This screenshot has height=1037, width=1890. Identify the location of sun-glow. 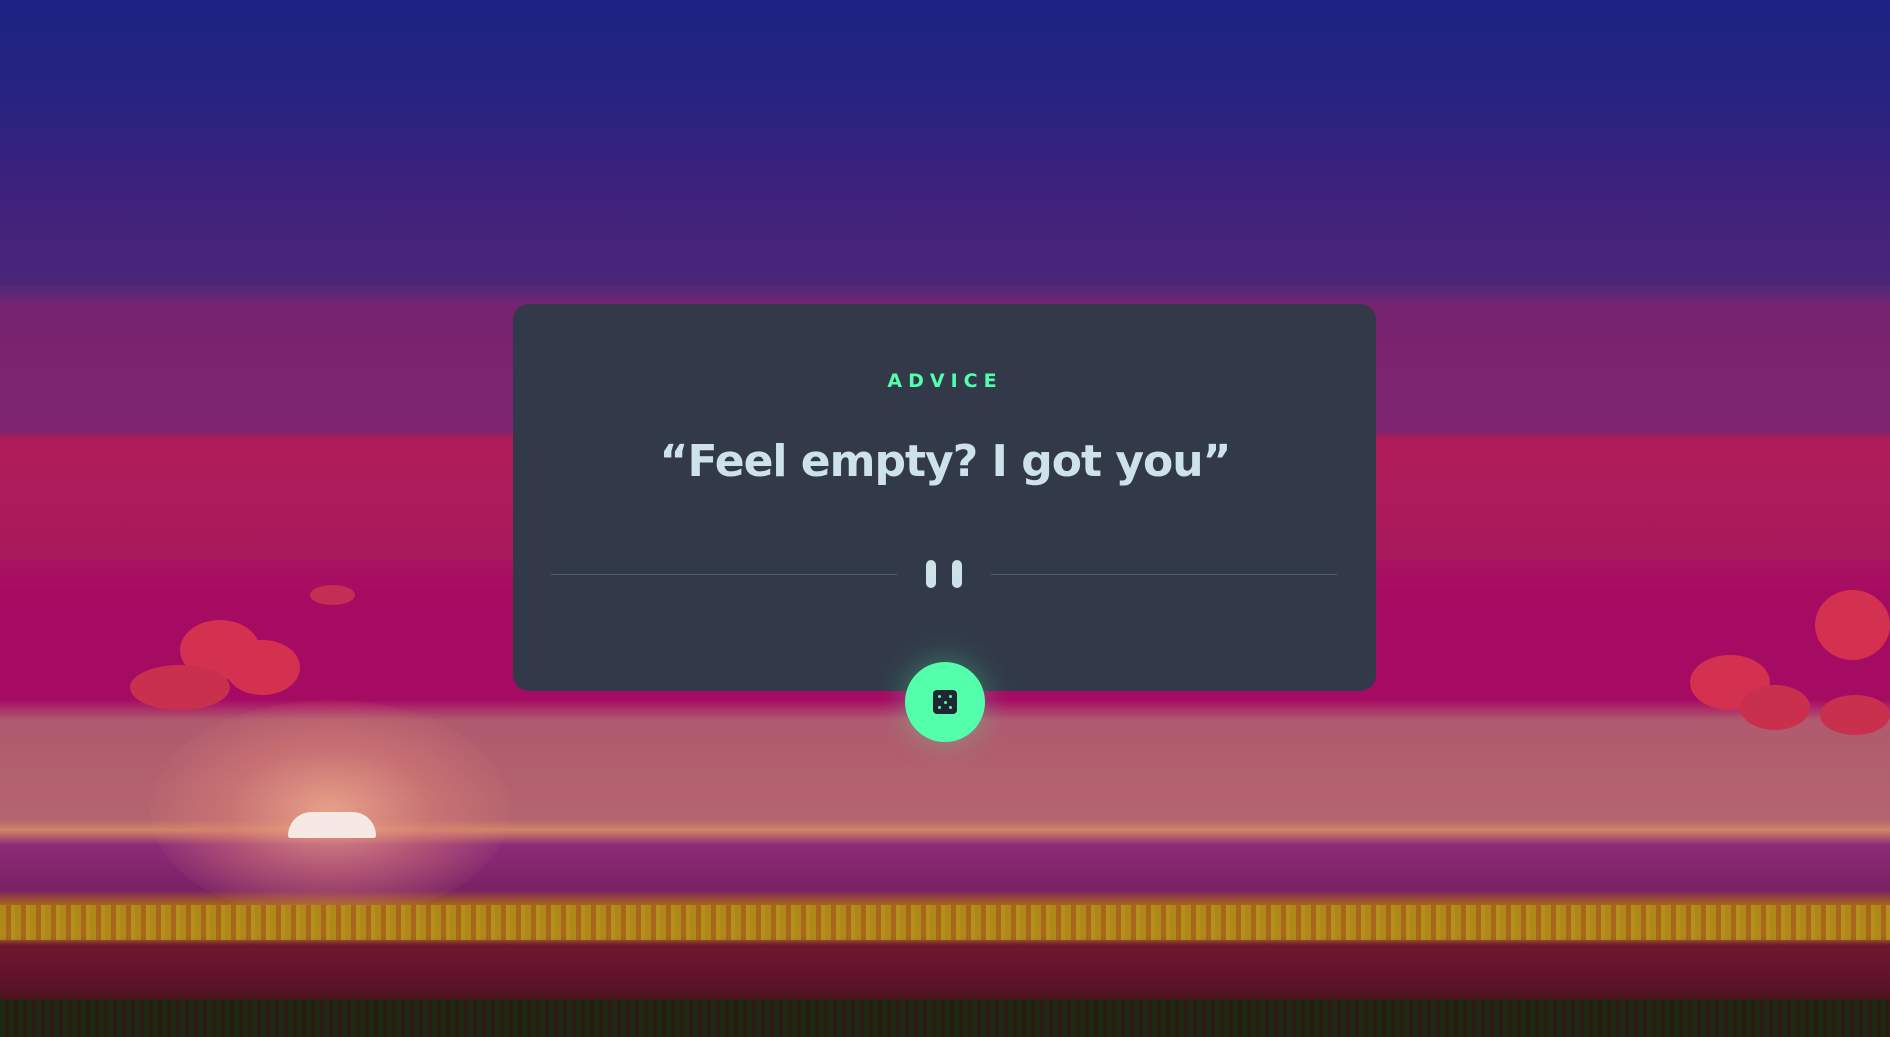
(330, 810).